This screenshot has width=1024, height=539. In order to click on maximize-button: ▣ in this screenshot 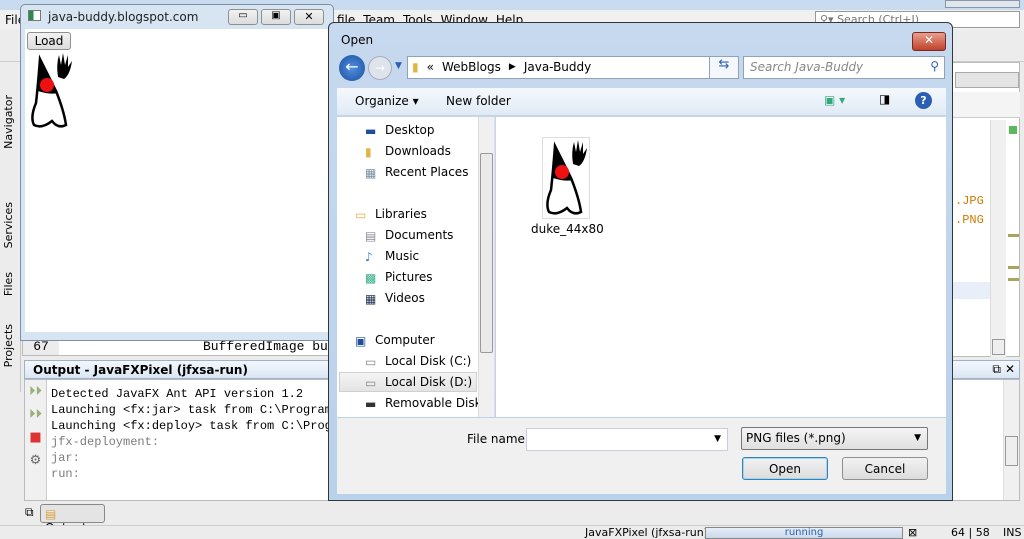, I will do `click(276, 17)`.